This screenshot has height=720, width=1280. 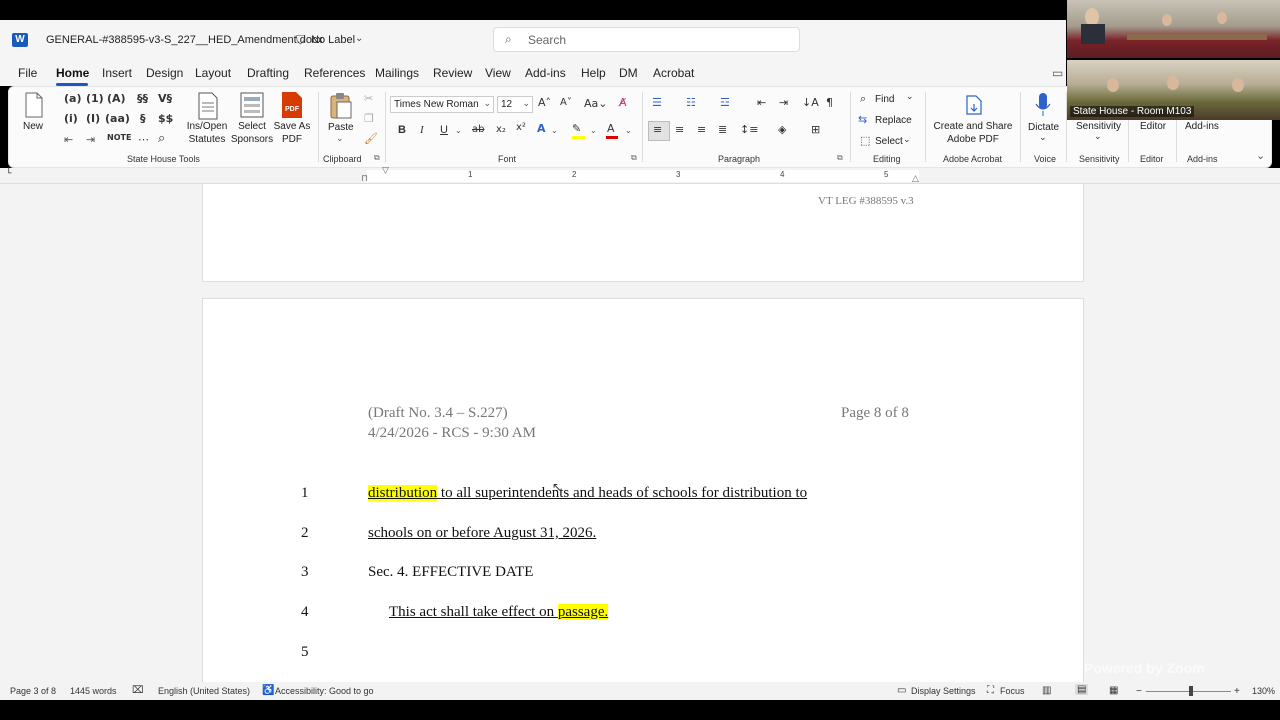 I want to click on shading-icon: ◈, so click(x=782, y=129).